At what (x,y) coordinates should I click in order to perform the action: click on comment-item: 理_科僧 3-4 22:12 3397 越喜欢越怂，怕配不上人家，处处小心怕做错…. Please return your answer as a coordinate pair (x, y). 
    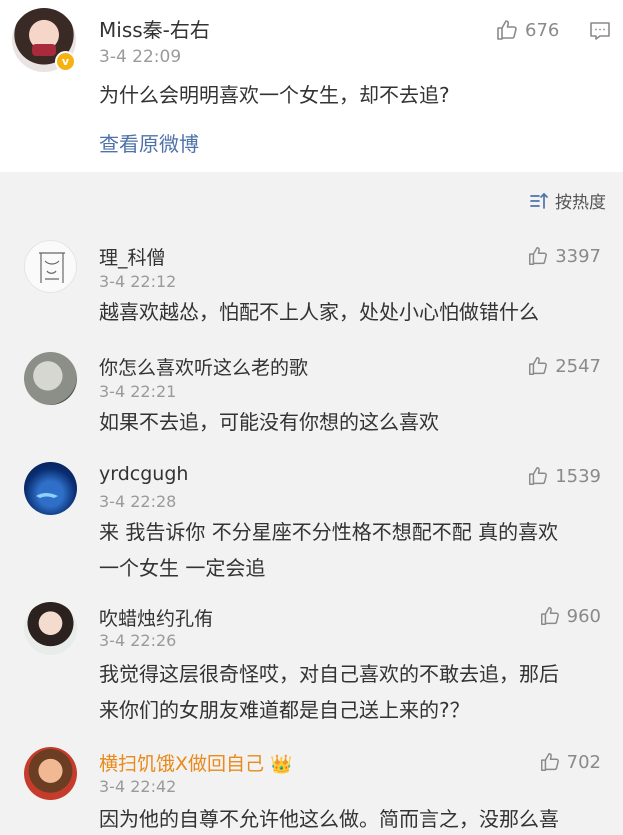
    Looking at the image, I should click on (311, 281).